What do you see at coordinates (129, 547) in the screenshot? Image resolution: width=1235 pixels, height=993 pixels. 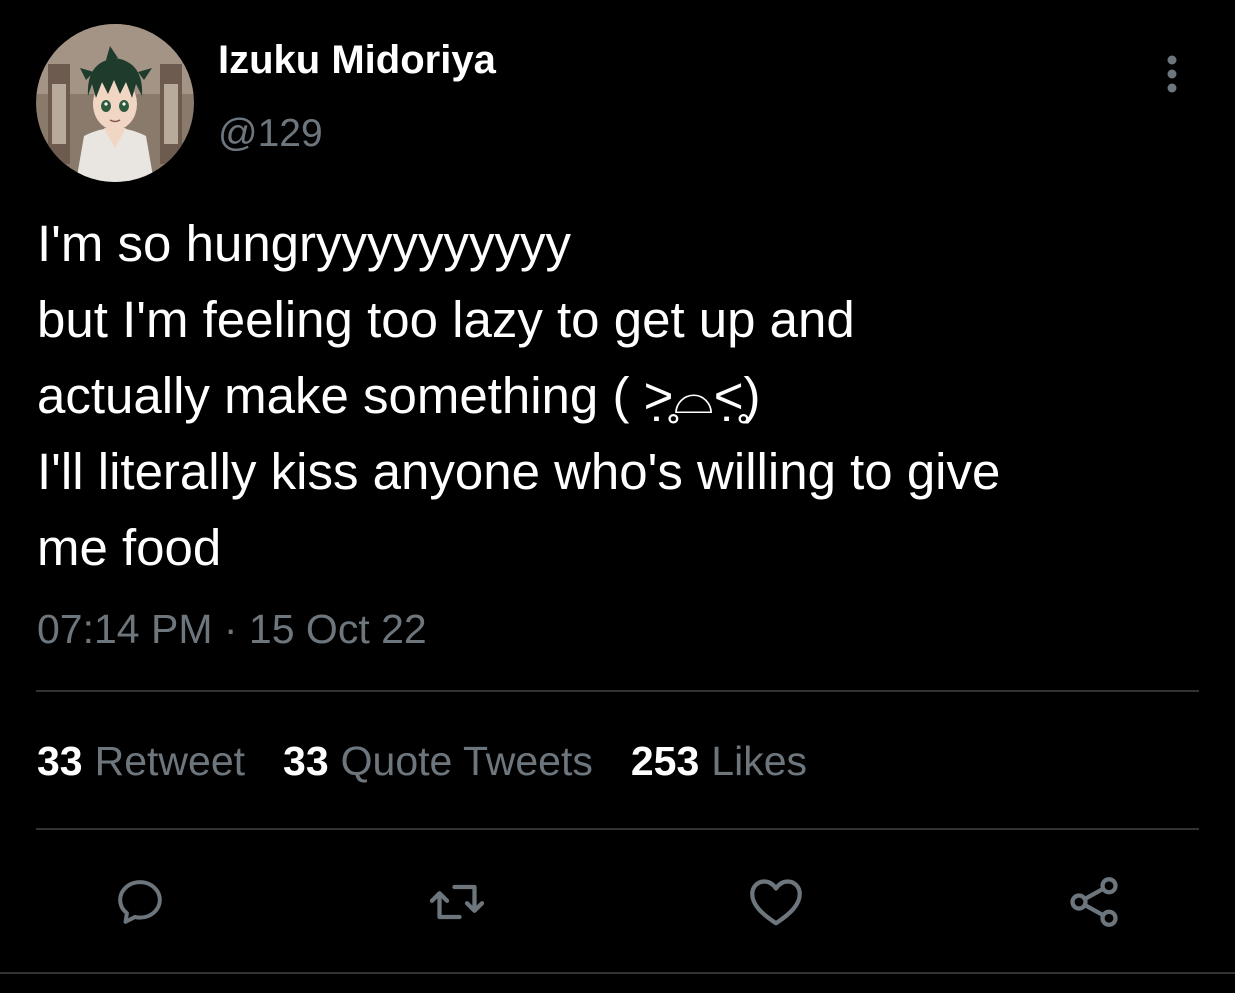 I see `tweet-text-line: me food` at bounding box center [129, 547].